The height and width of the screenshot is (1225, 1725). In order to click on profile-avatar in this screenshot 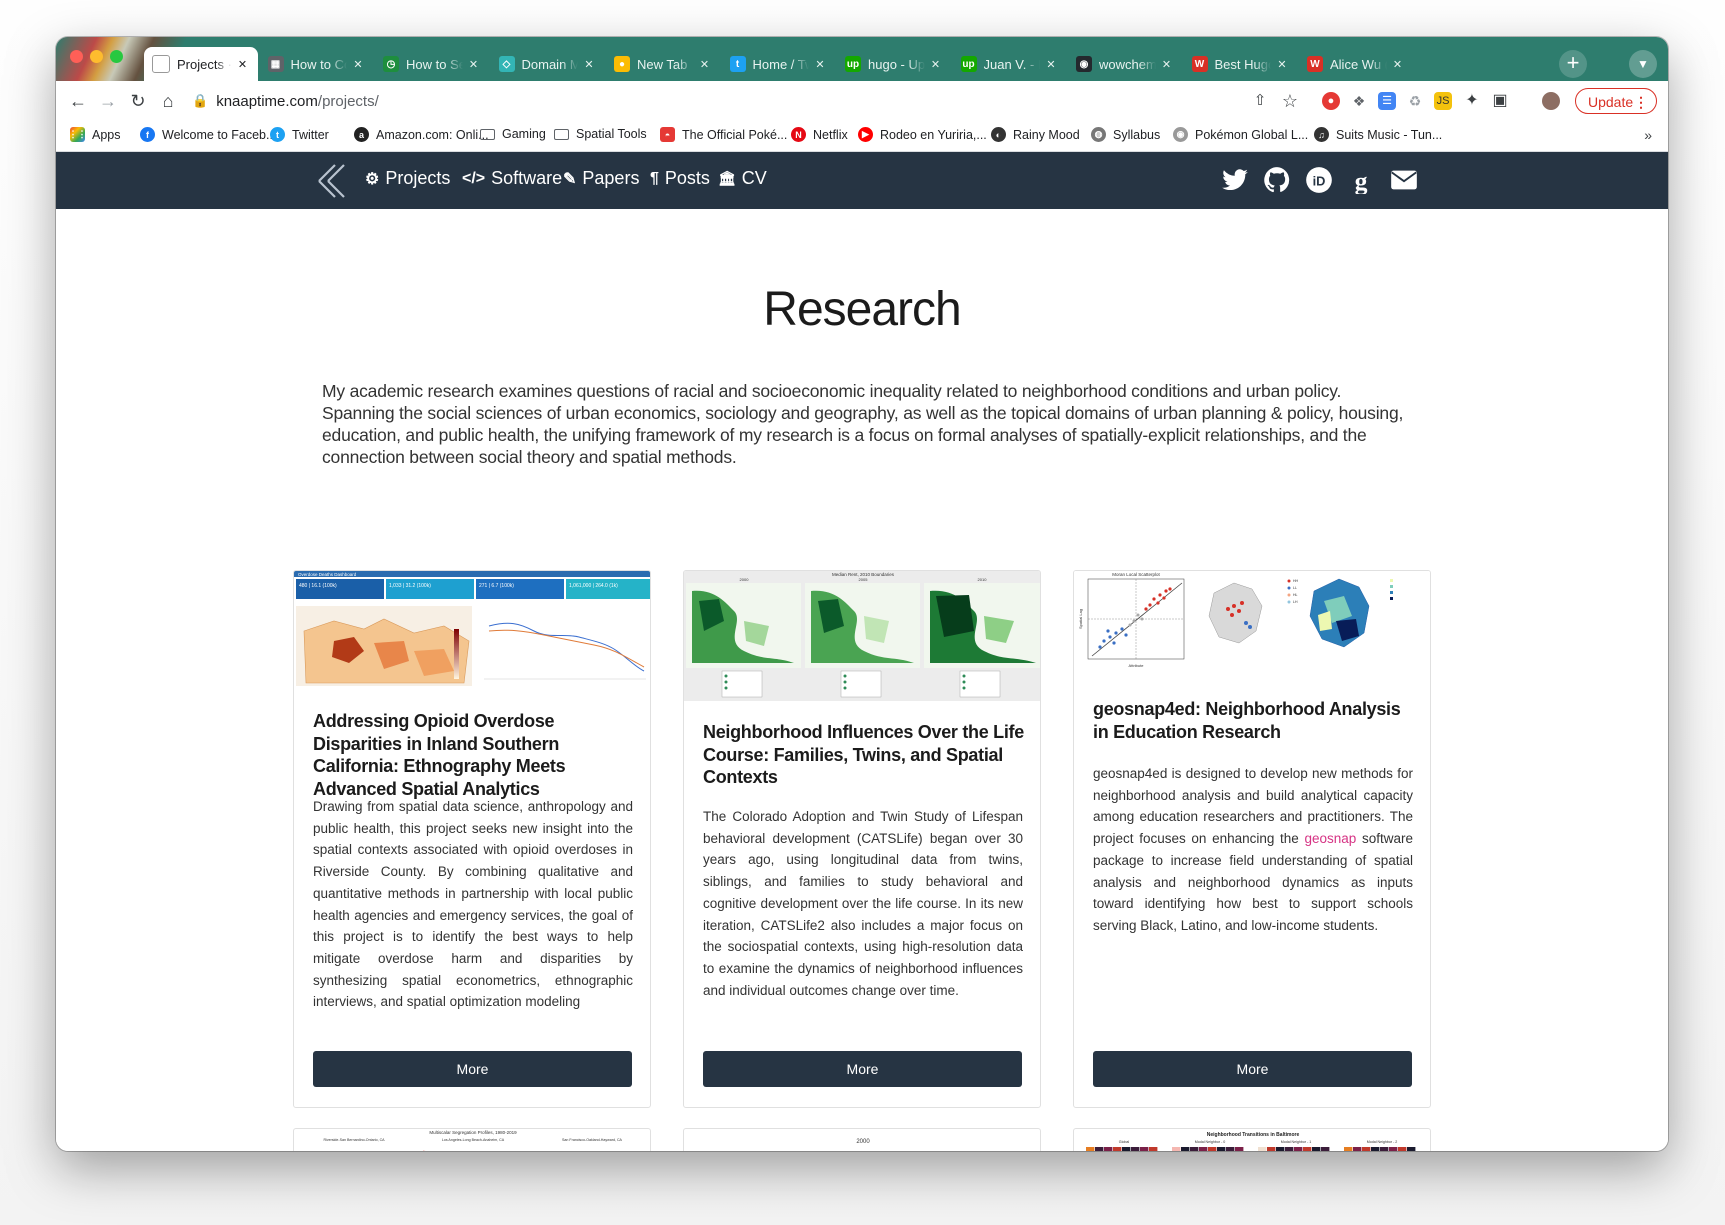, I will do `click(1551, 101)`.